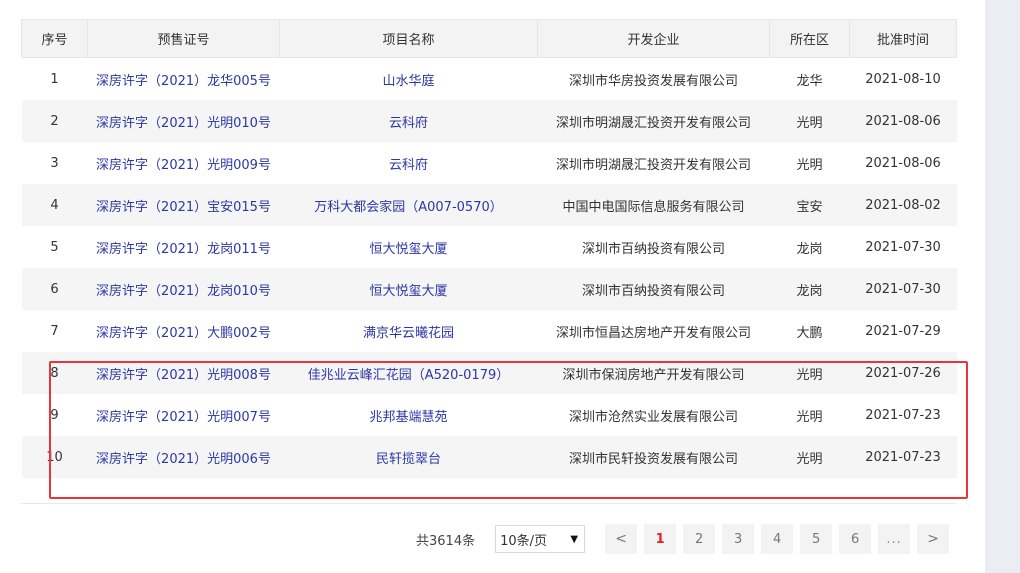 This screenshot has height=573, width=1020. What do you see at coordinates (408, 459) in the screenshot?
I see `project-link: 民轩揽翠台` at bounding box center [408, 459].